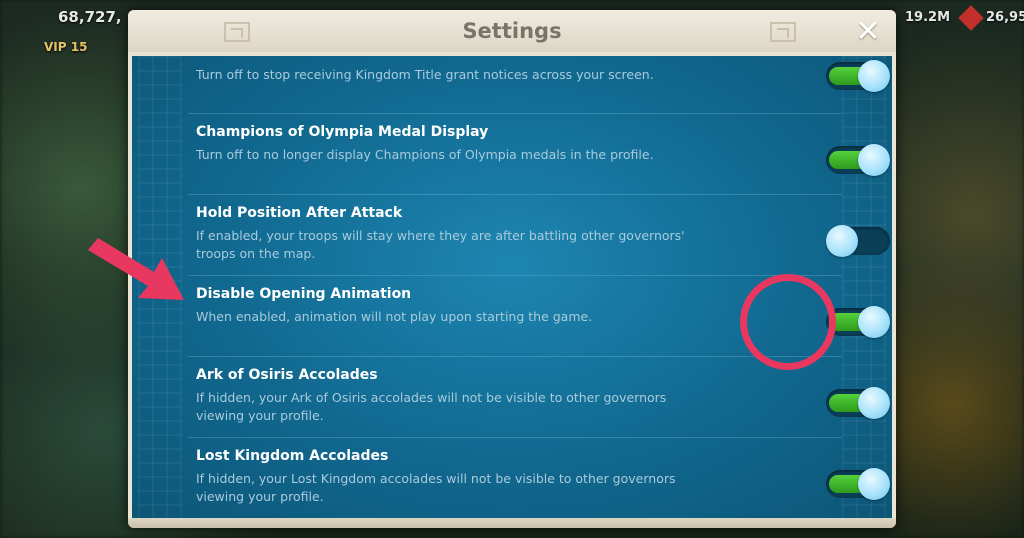 Image resolution: width=1024 pixels, height=538 pixels. I want to click on resource-counter-2: 26,95, so click(1005, 17).